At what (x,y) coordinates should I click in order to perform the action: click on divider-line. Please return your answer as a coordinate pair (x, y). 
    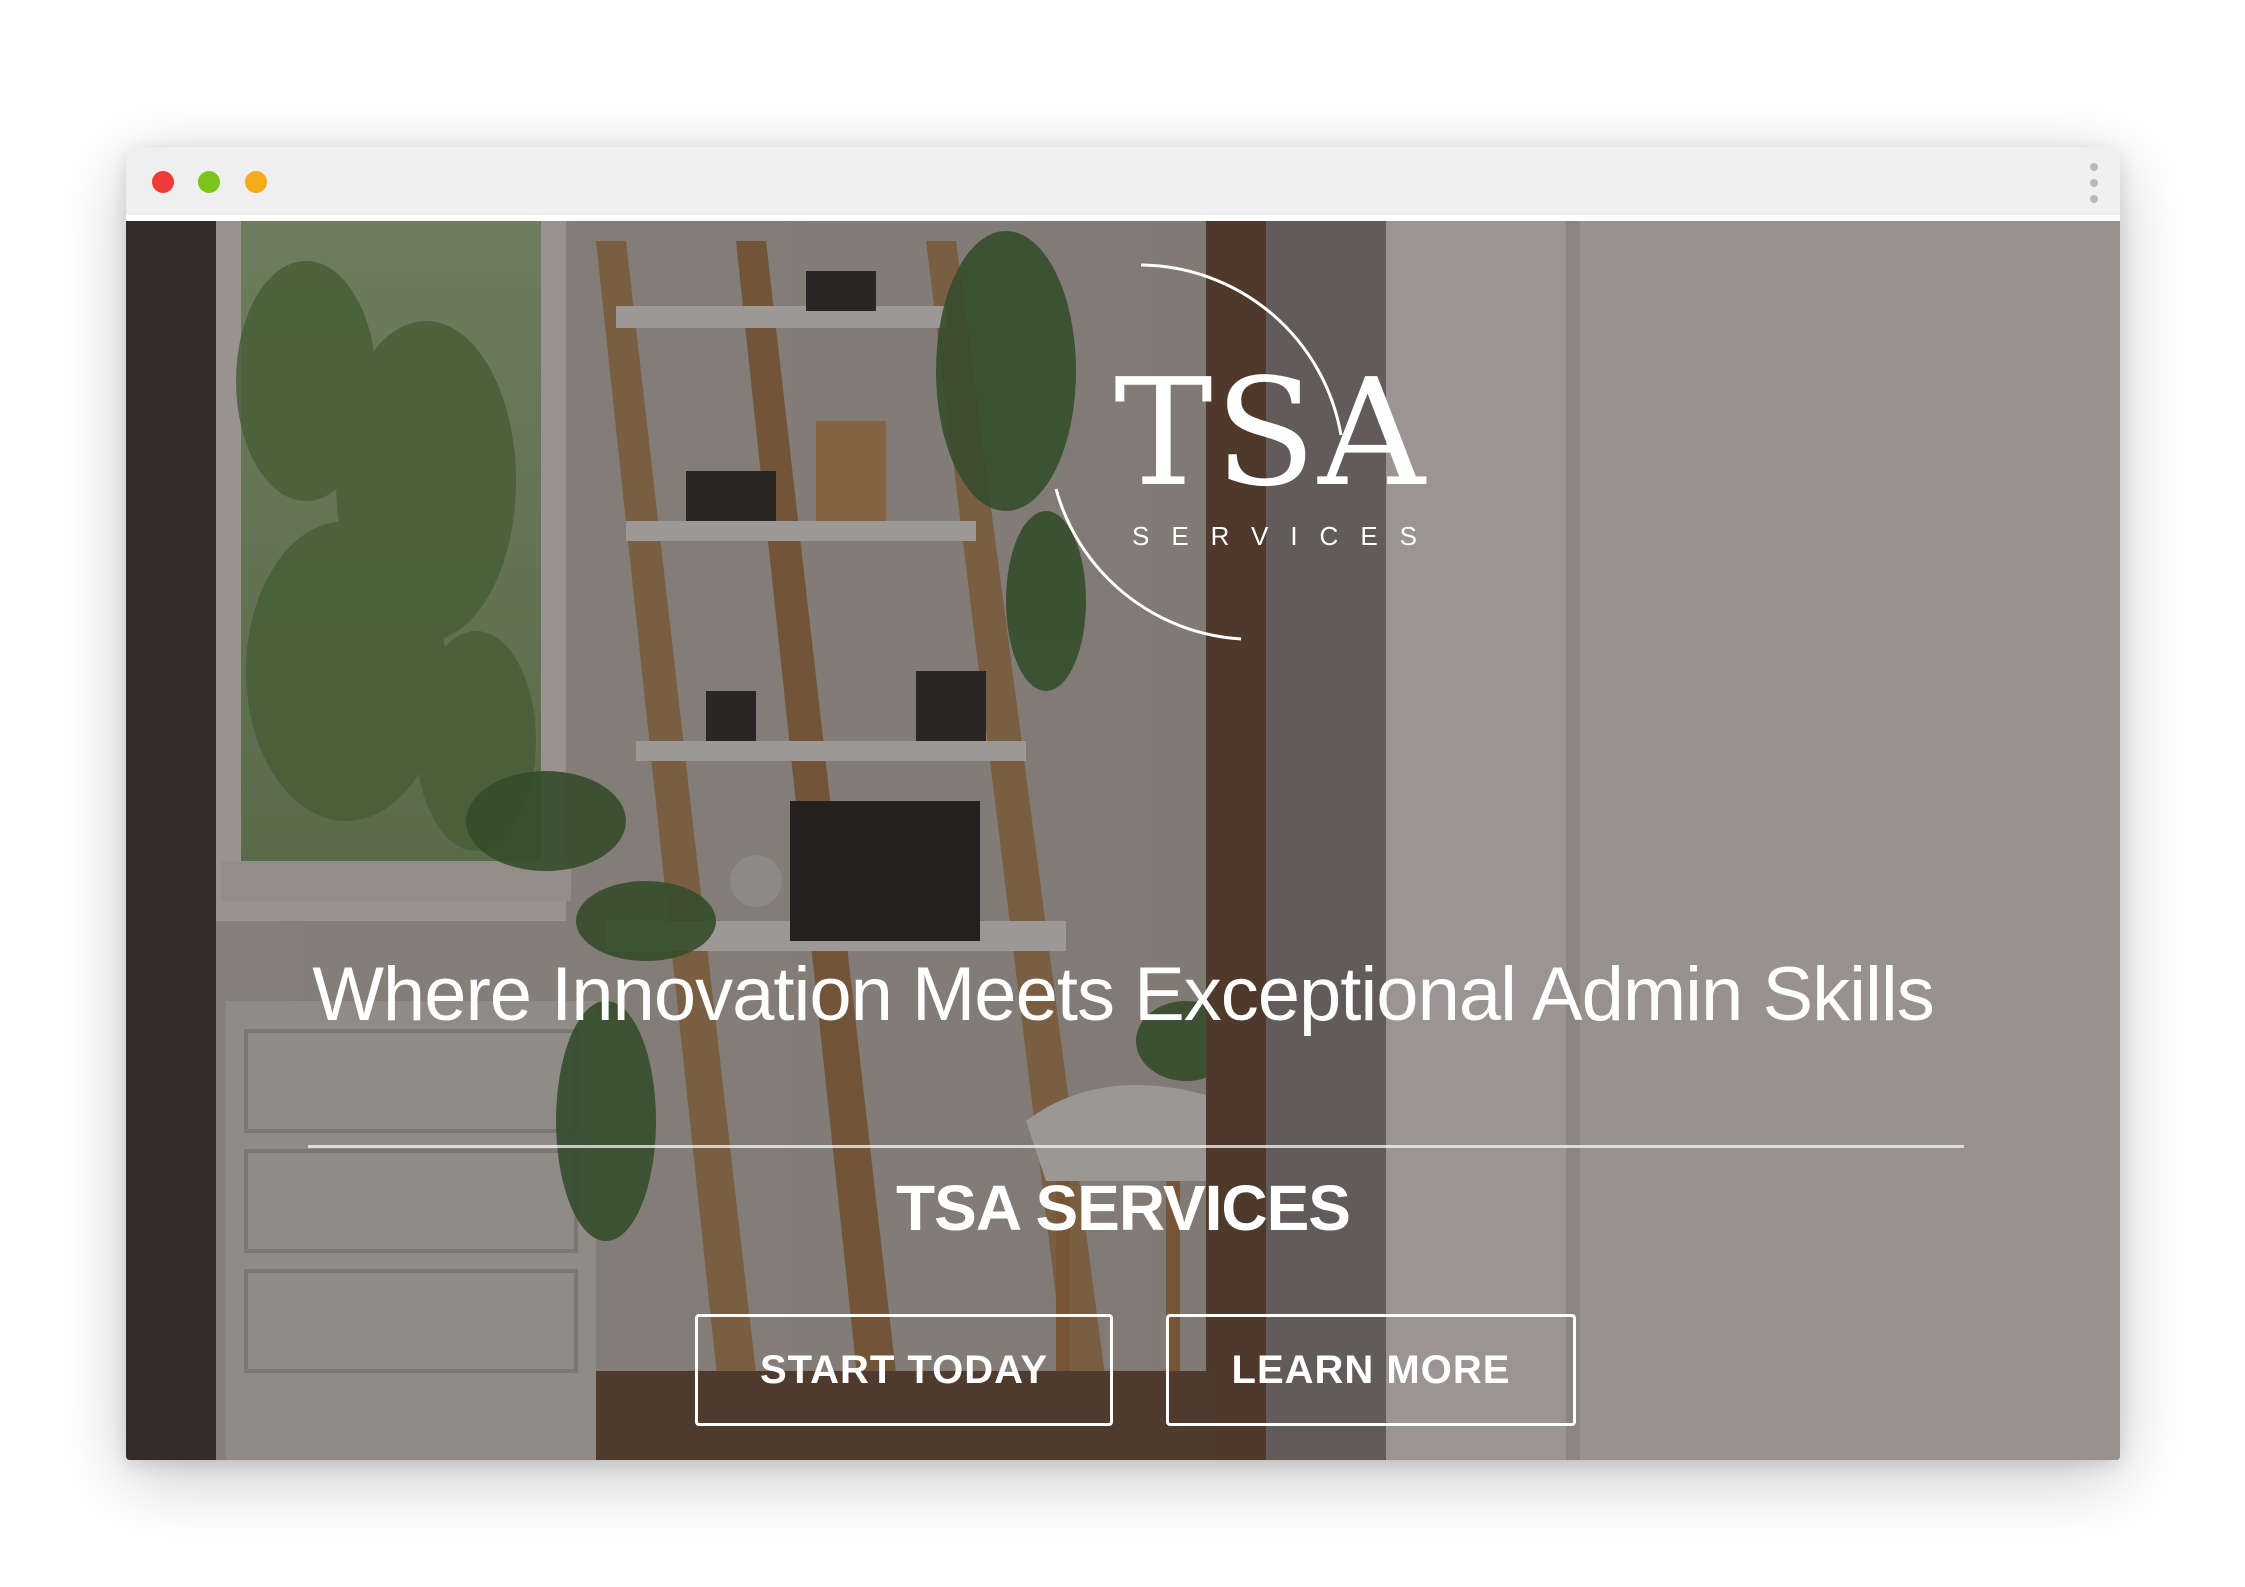
    Looking at the image, I should click on (1136, 1146).